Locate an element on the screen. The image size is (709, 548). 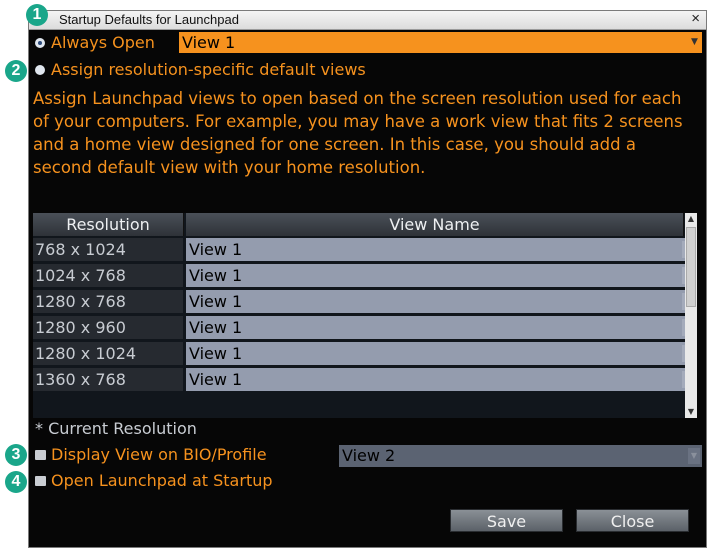
display-view-bio-label: Display View on BIO/Profile is located at coordinates (159, 454).